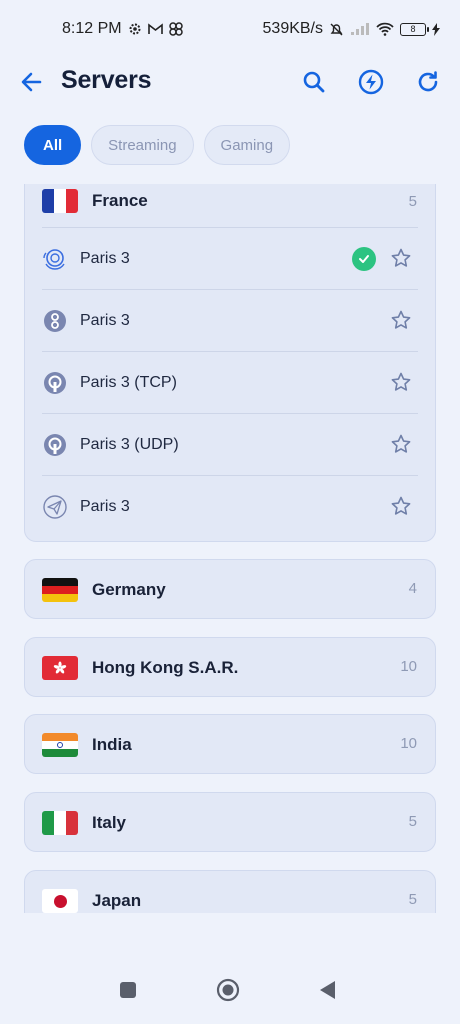 The image size is (460, 1024). What do you see at coordinates (328, 990) in the screenshot?
I see `back-triangle-icon` at bounding box center [328, 990].